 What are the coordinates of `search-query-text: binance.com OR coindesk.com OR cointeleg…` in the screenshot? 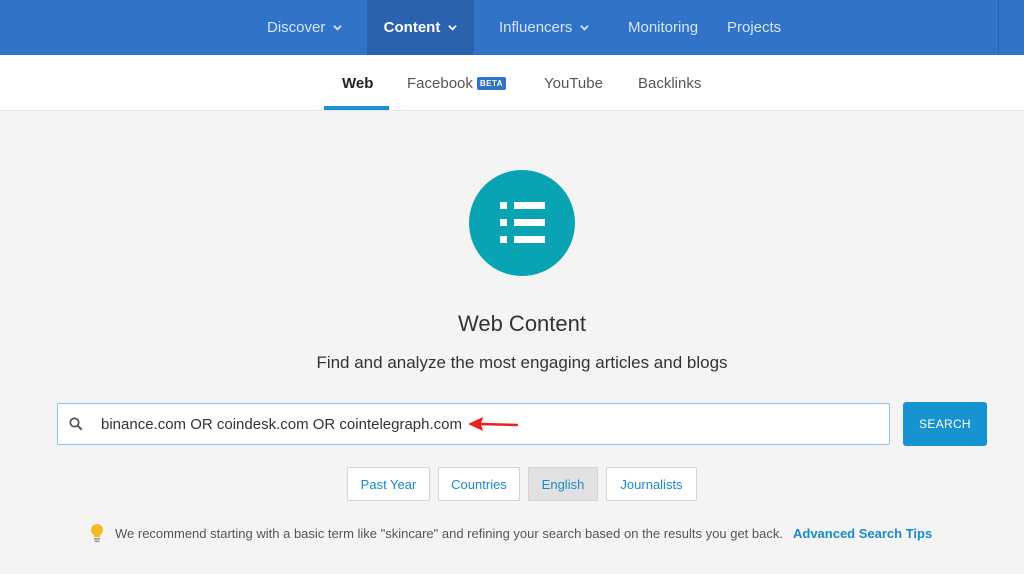 It's located at (281, 424).